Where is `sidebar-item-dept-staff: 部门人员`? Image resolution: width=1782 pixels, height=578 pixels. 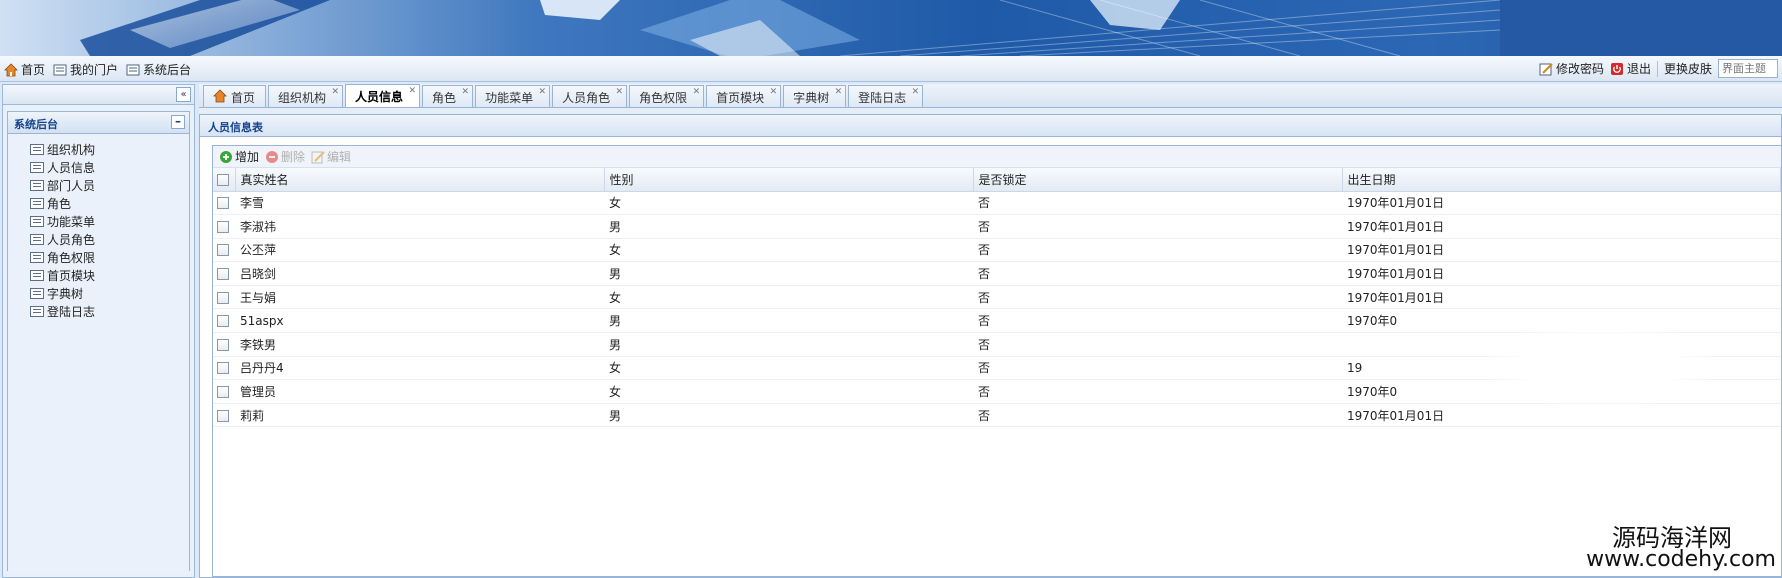 sidebar-item-dept-staff: 部门人员 is located at coordinates (109, 185).